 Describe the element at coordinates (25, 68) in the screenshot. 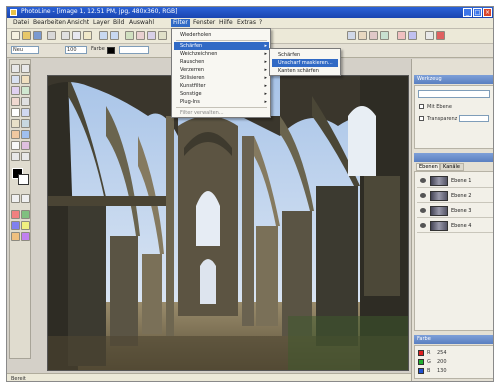

I see `select-tool-icon` at that location.